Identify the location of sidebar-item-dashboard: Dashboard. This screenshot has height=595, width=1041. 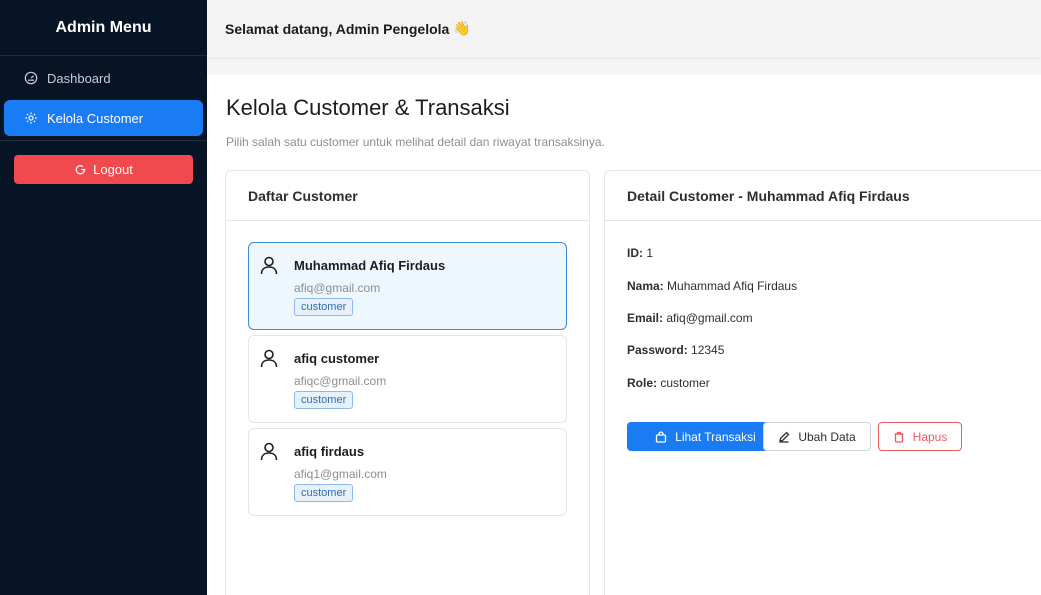
(103, 78).